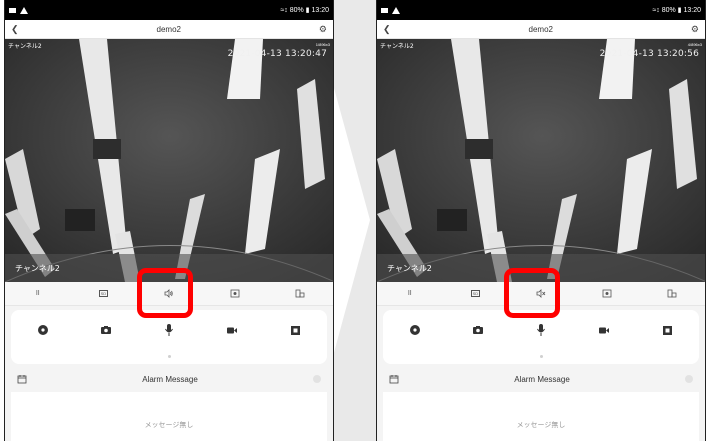 Image resolution: width=707 pixels, height=441 pixels. Describe the element at coordinates (322, 44) in the screenshot. I see `channel-resolution: 1/896x3` at that location.